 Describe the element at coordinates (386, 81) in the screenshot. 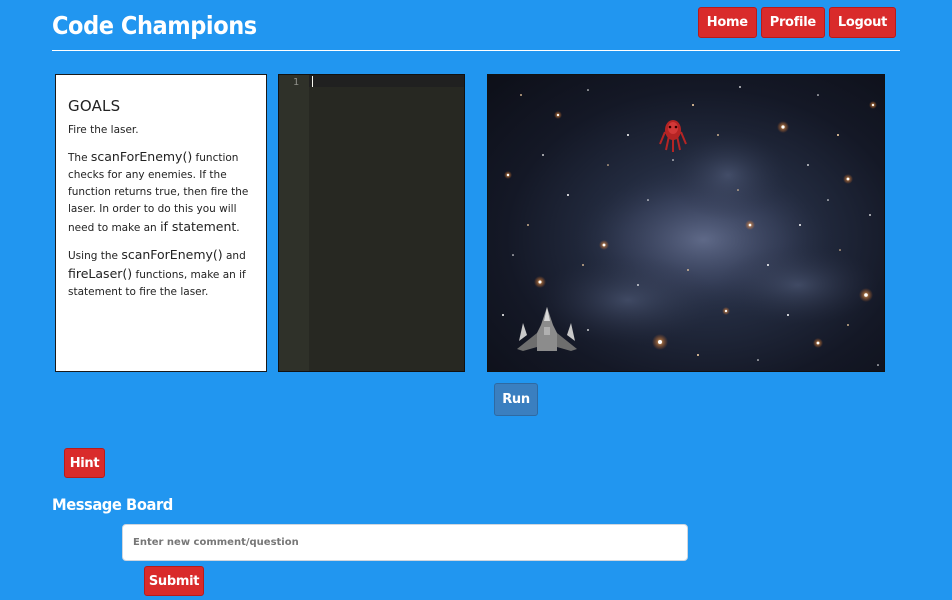

I see `active-line-highlight` at that location.